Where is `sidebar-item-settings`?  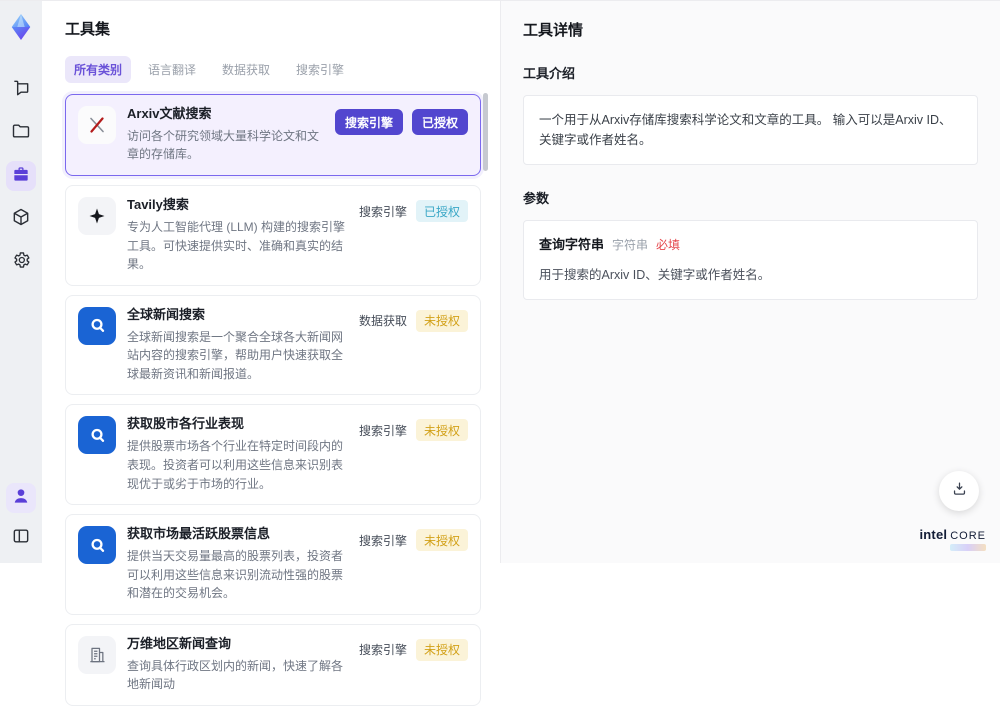 sidebar-item-settings is located at coordinates (21, 262).